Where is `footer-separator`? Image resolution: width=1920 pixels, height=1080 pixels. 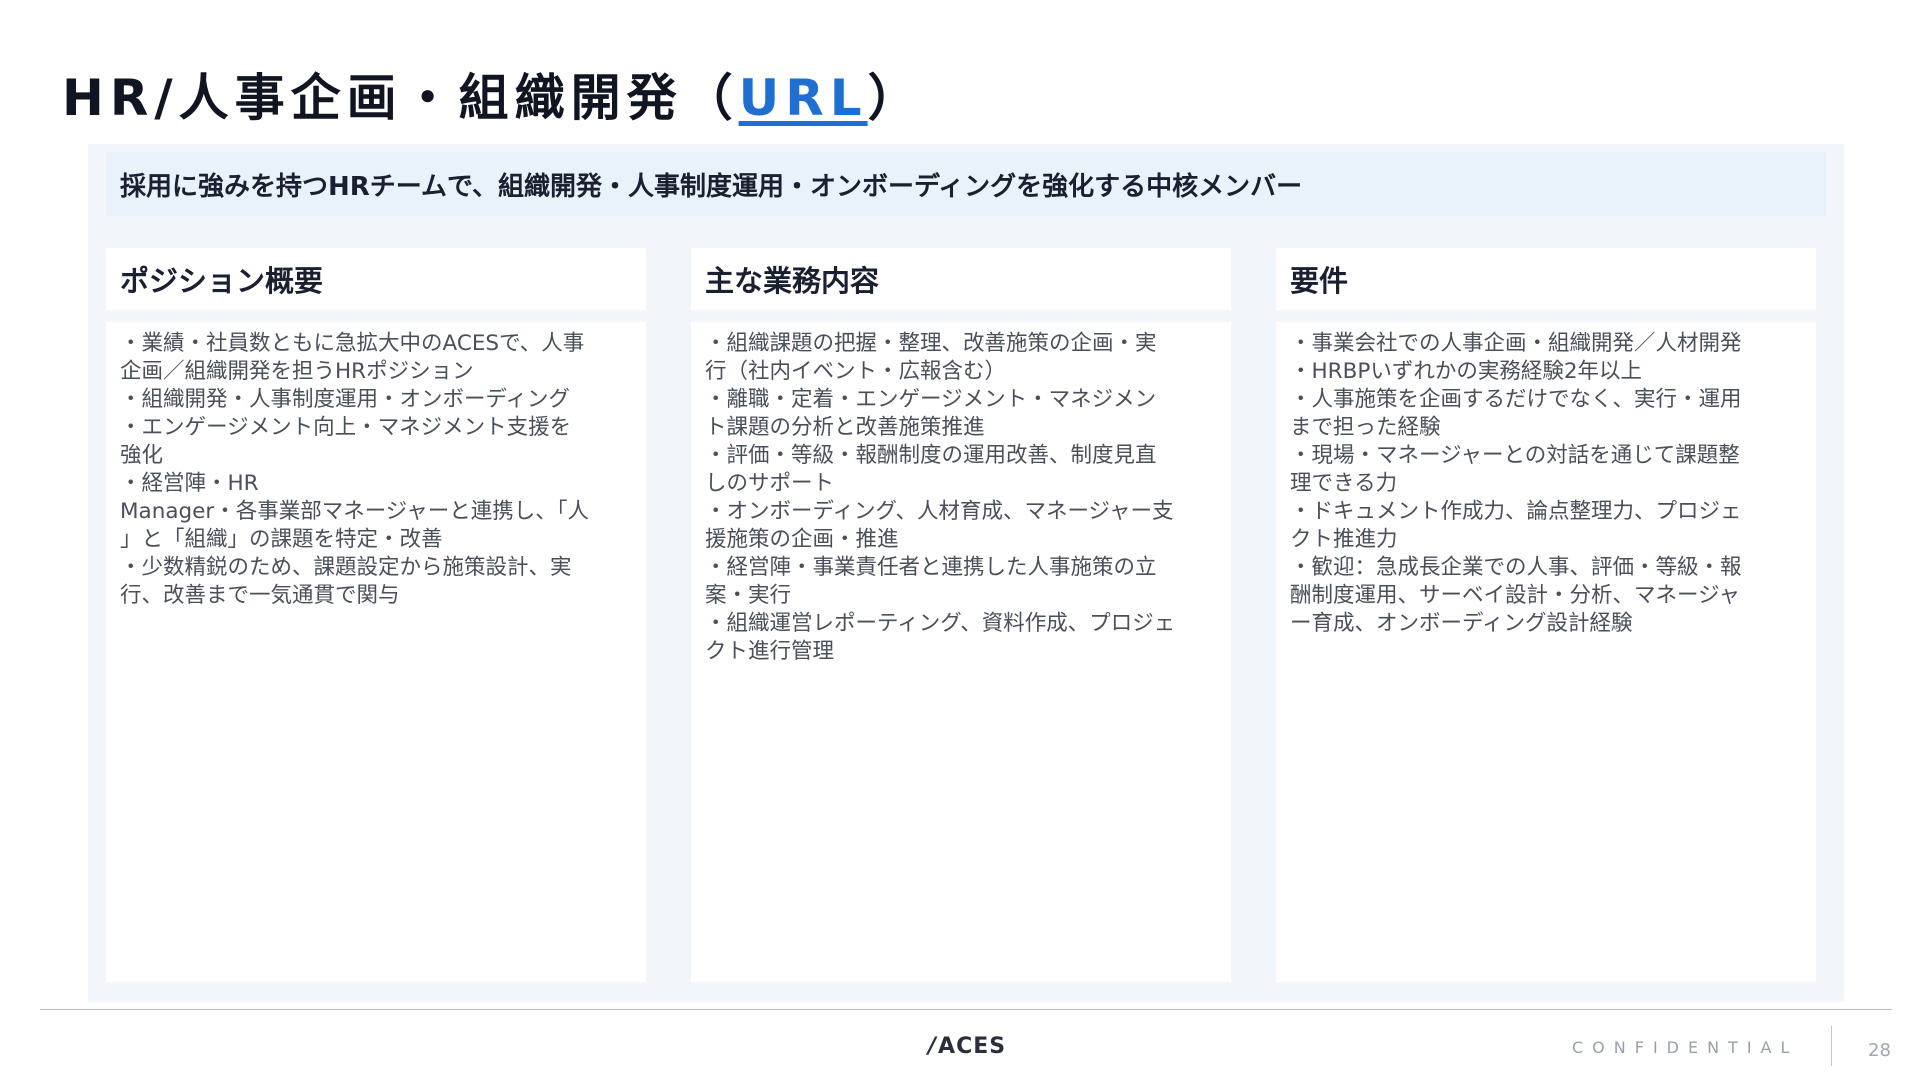
footer-separator is located at coordinates (1831, 1046).